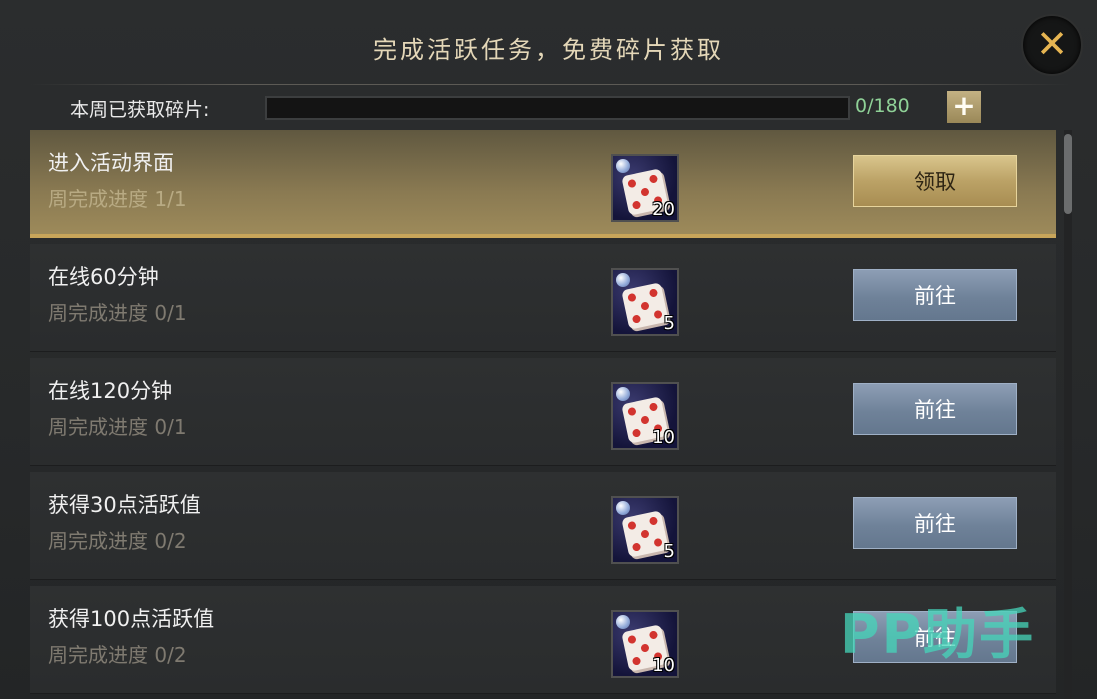 This screenshot has height=699, width=1097. I want to click on task-row: 在线60分钟 周完成进度 0/1 5 前往, so click(543, 298).